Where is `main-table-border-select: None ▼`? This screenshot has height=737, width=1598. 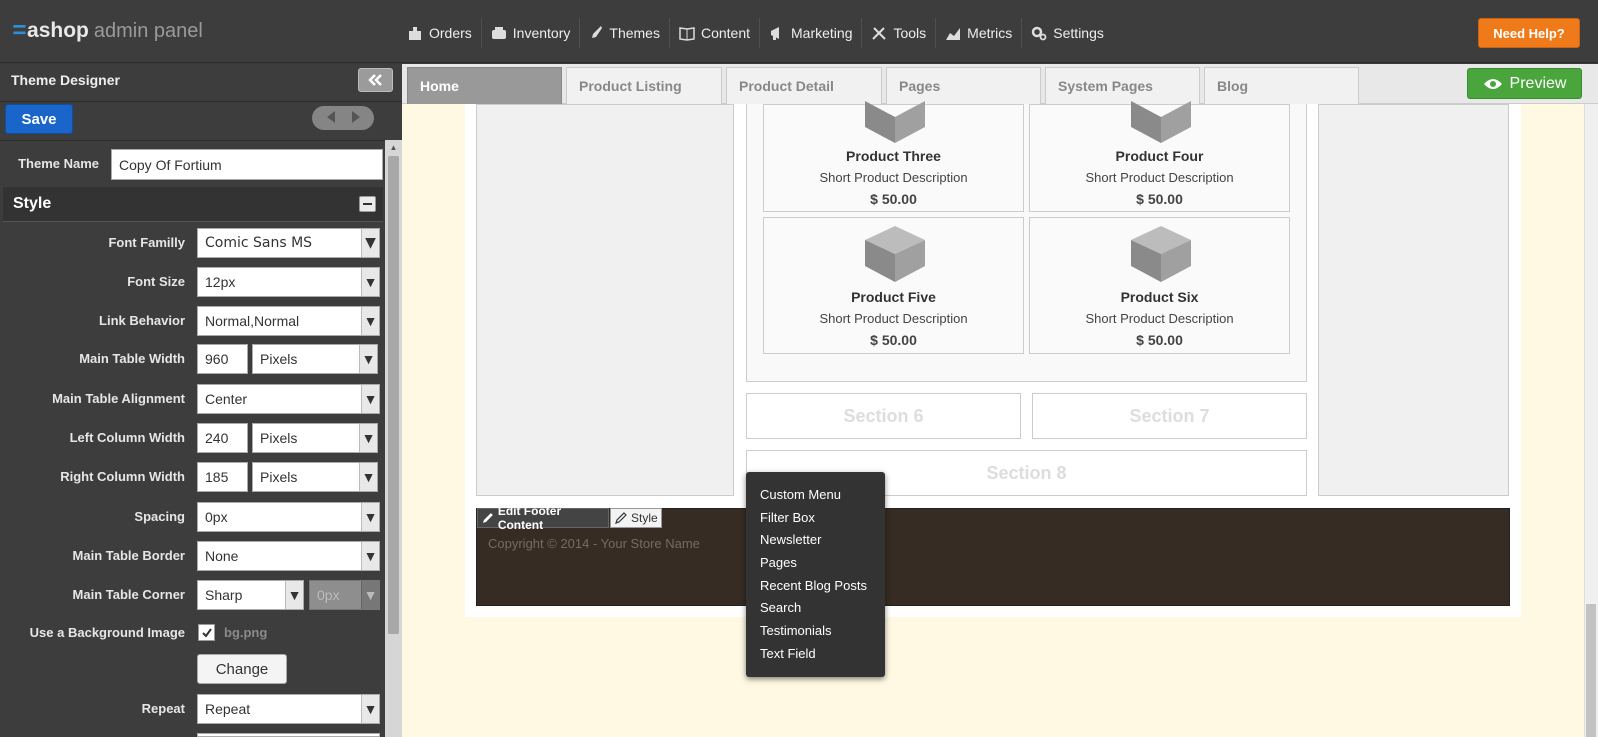
main-table-border-select: None ▼ is located at coordinates (288, 556).